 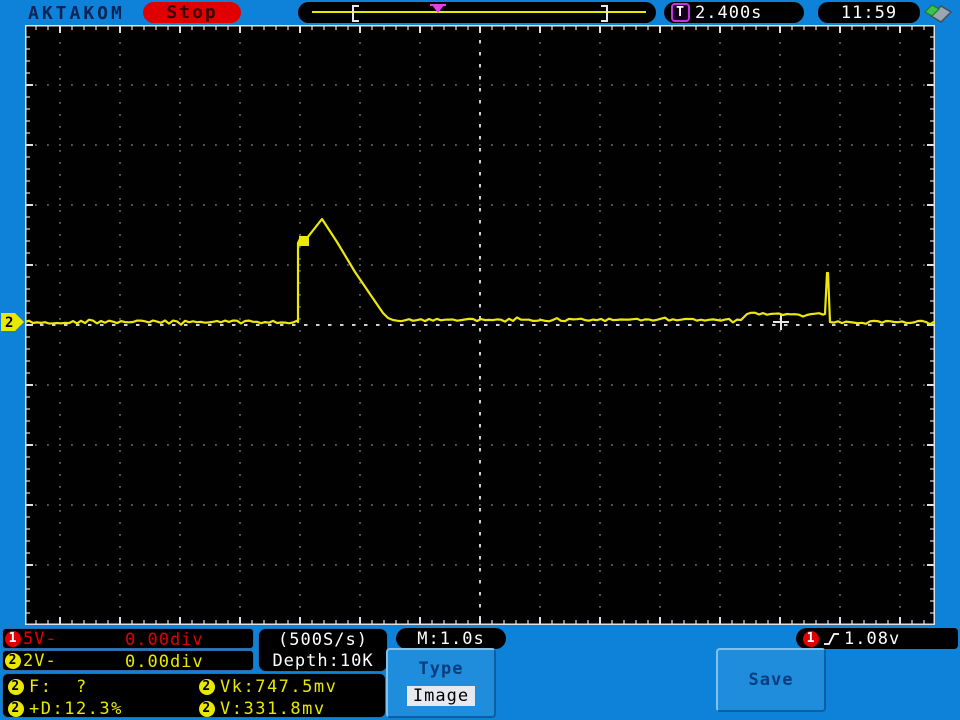 I want to click on trigger-time-pill: T 2.400s, so click(x=734, y=12).